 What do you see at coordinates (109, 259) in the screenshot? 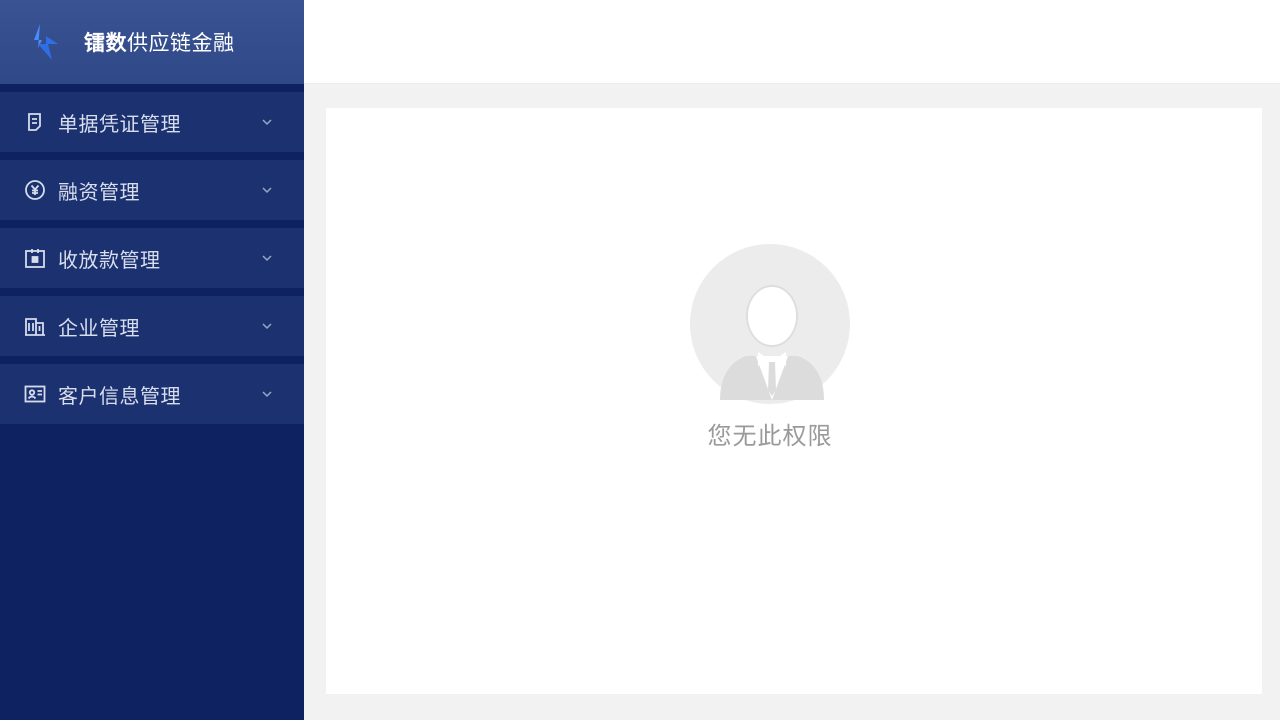
I see `sidebar-item-label: 收放款管理` at bounding box center [109, 259].